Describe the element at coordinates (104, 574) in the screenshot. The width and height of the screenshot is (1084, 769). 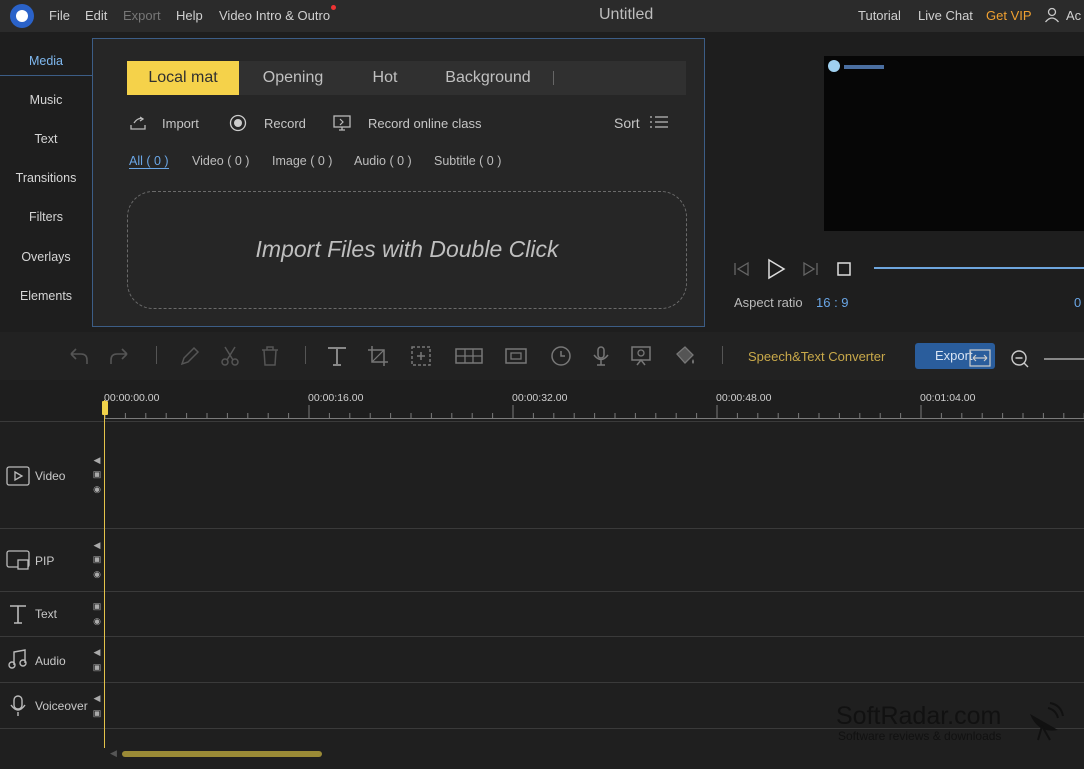
I see `playhead-line` at that location.